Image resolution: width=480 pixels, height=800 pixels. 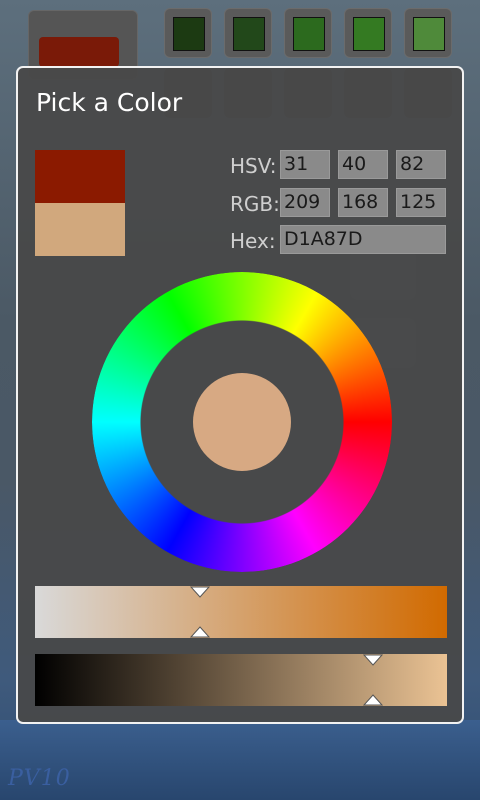 I want to click on hex-input: D1A87D, so click(x=363, y=239).